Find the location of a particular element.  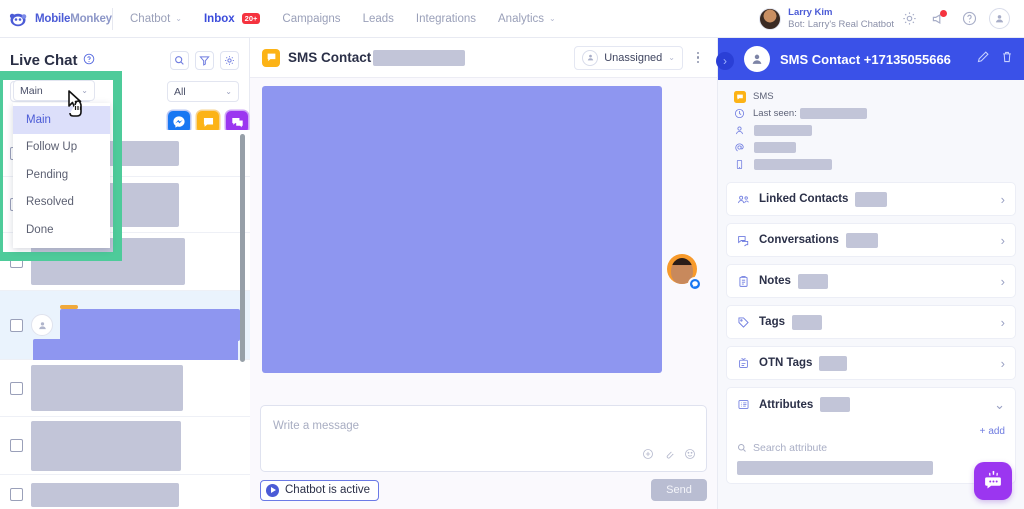

collapse-panel-icon: › is located at coordinates (725, 61).